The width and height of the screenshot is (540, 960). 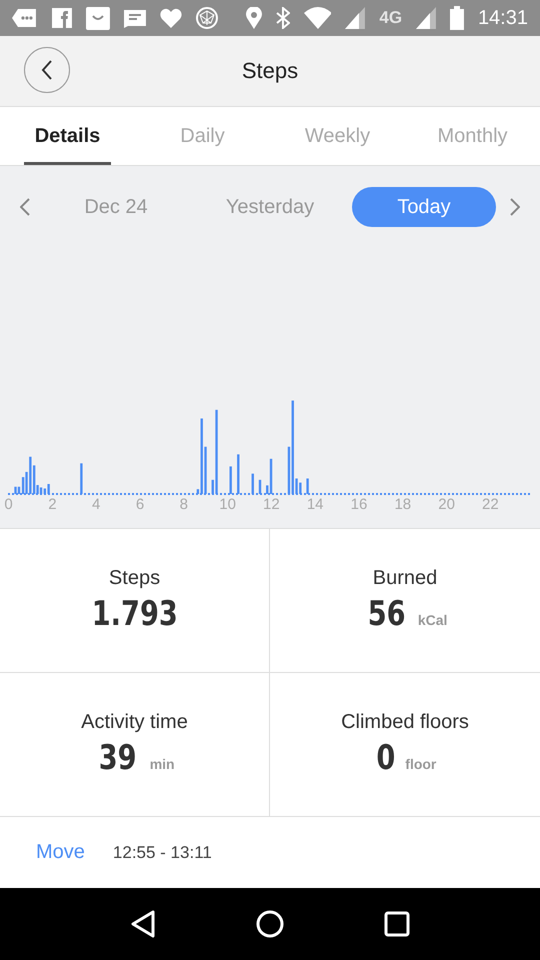 What do you see at coordinates (315, 504) in the screenshot?
I see `axis-label: 14` at bounding box center [315, 504].